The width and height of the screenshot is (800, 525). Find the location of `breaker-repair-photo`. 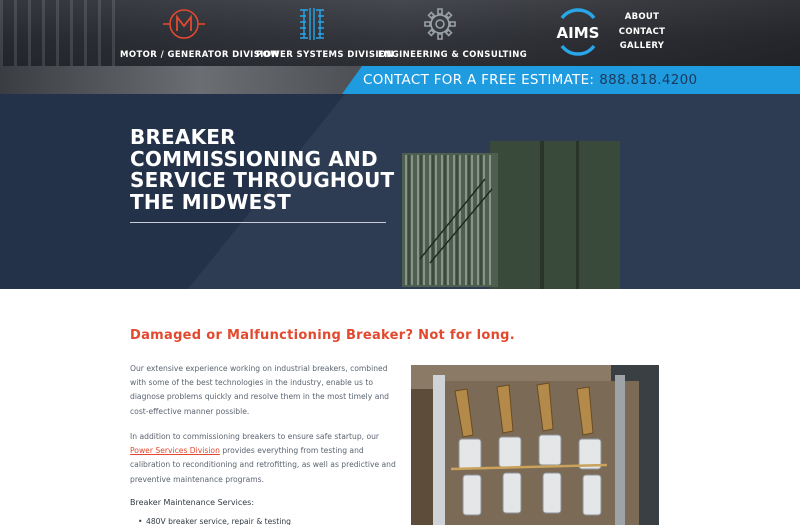

breaker-repair-photo is located at coordinates (535, 445).